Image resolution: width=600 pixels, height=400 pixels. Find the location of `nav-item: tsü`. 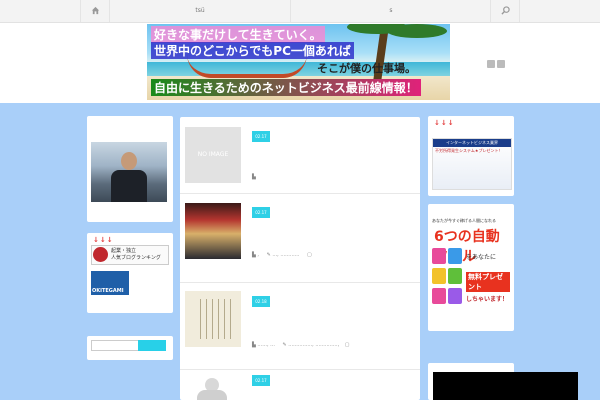

nav-item: tsü is located at coordinates (199, 11).